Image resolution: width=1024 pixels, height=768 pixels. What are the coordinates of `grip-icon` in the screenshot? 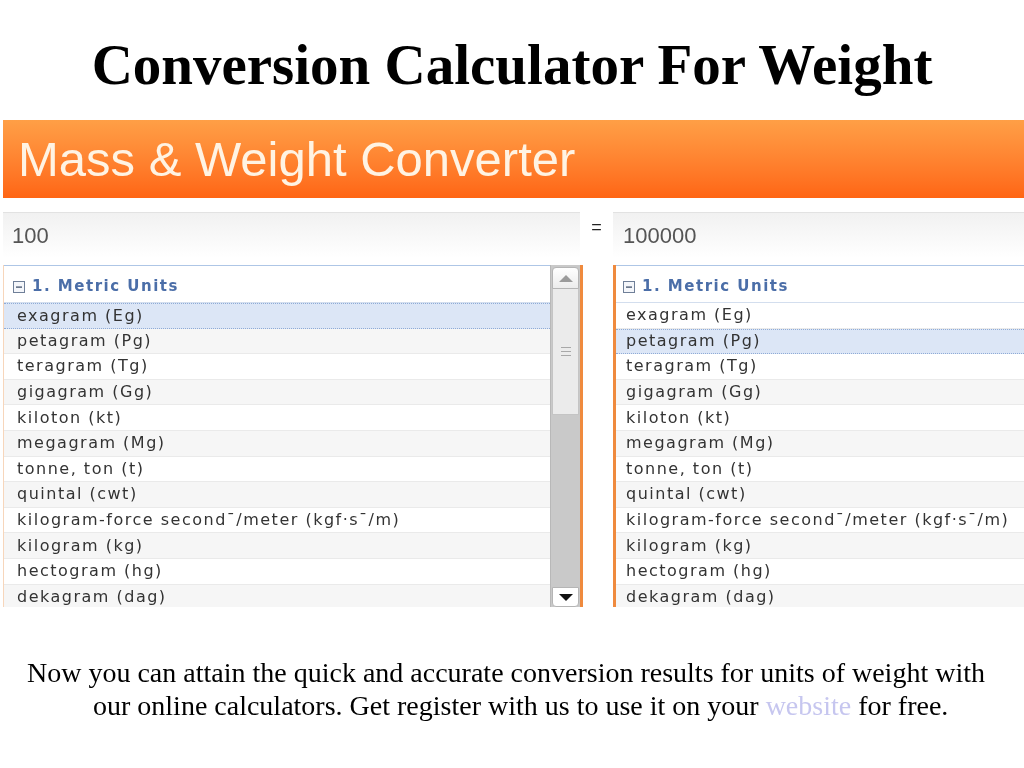 It's located at (565, 351).